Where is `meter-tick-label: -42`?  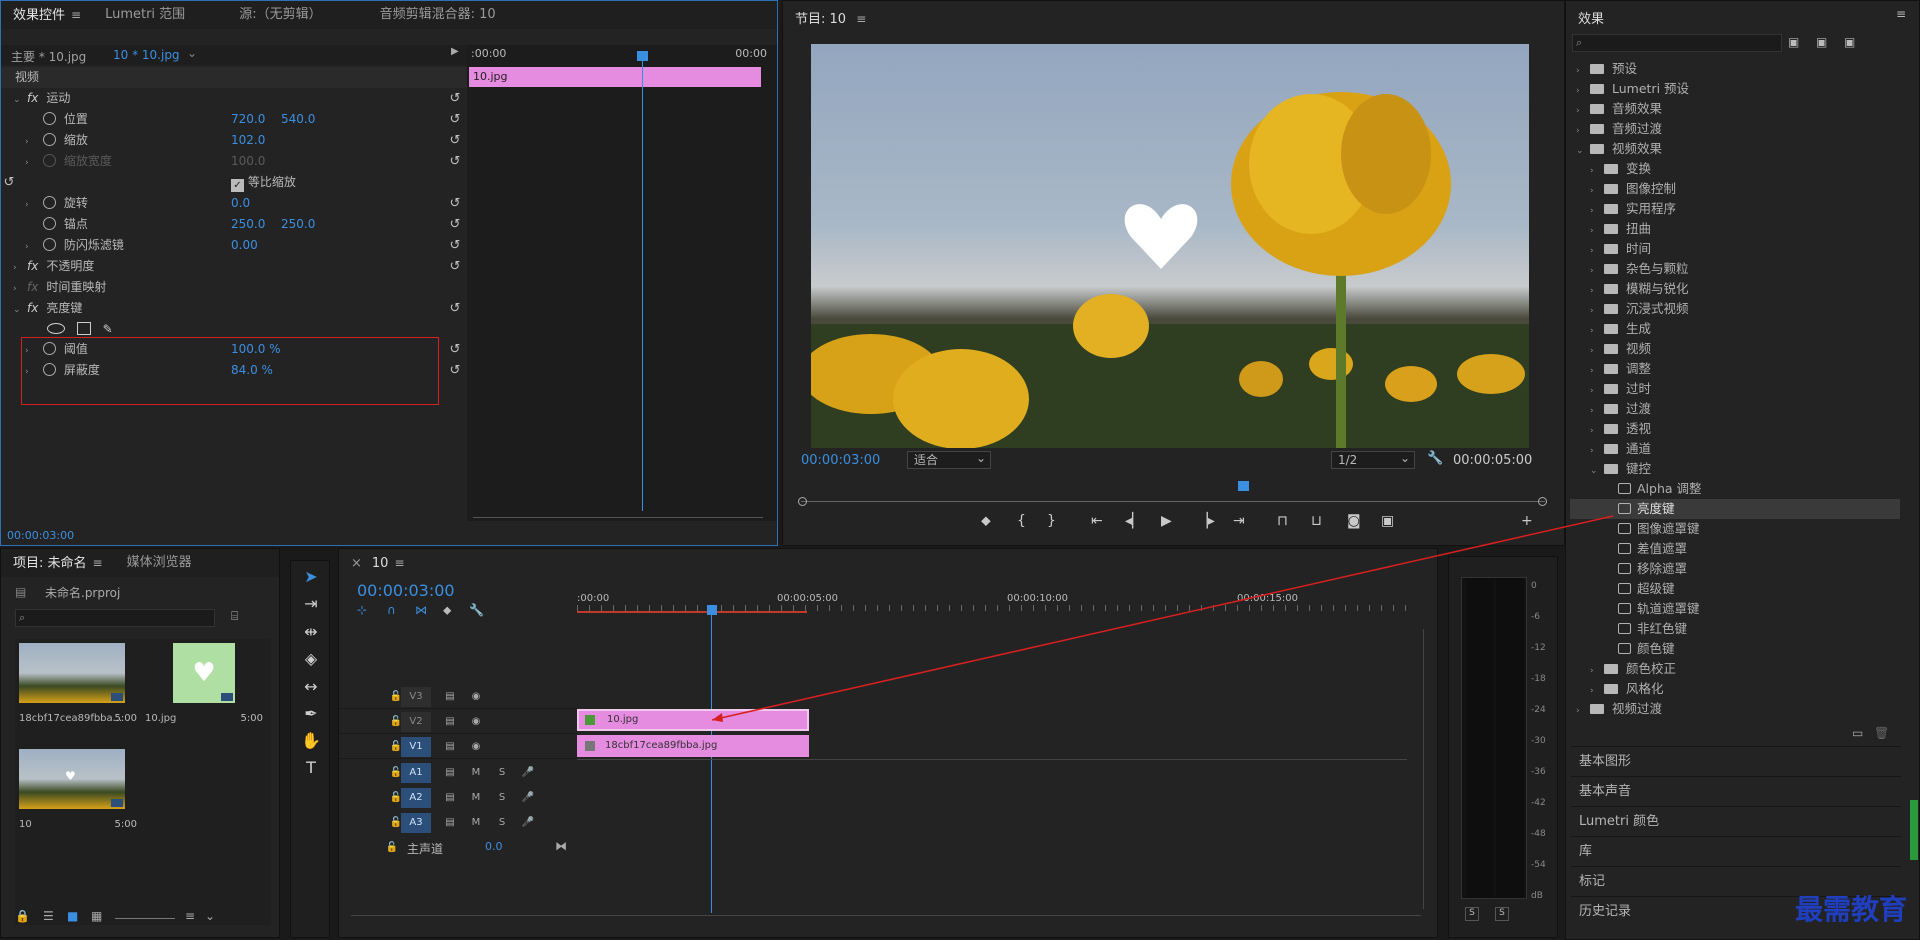 meter-tick-label: -42 is located at coordinates (1538, 803).